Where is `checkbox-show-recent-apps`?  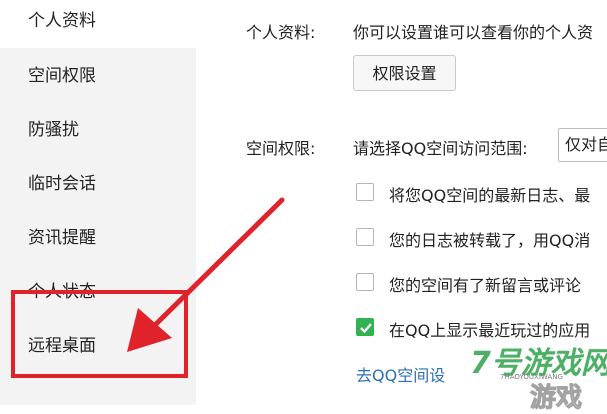 checkbox-show-recent-apps is located at coordinates (365, 327).